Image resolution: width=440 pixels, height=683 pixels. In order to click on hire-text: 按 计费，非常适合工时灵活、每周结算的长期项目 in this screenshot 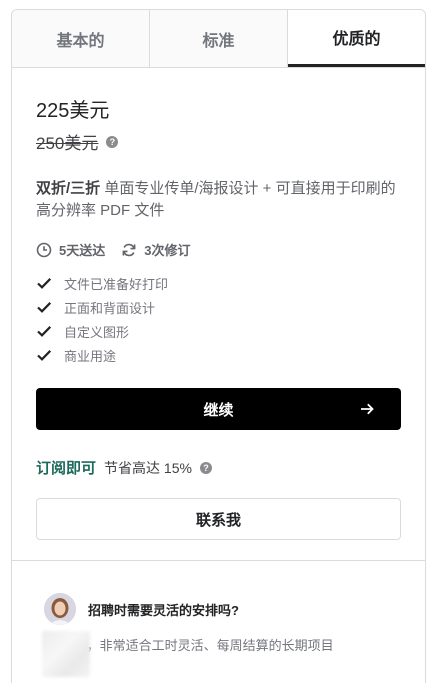, I will do `click(189, 645)`.